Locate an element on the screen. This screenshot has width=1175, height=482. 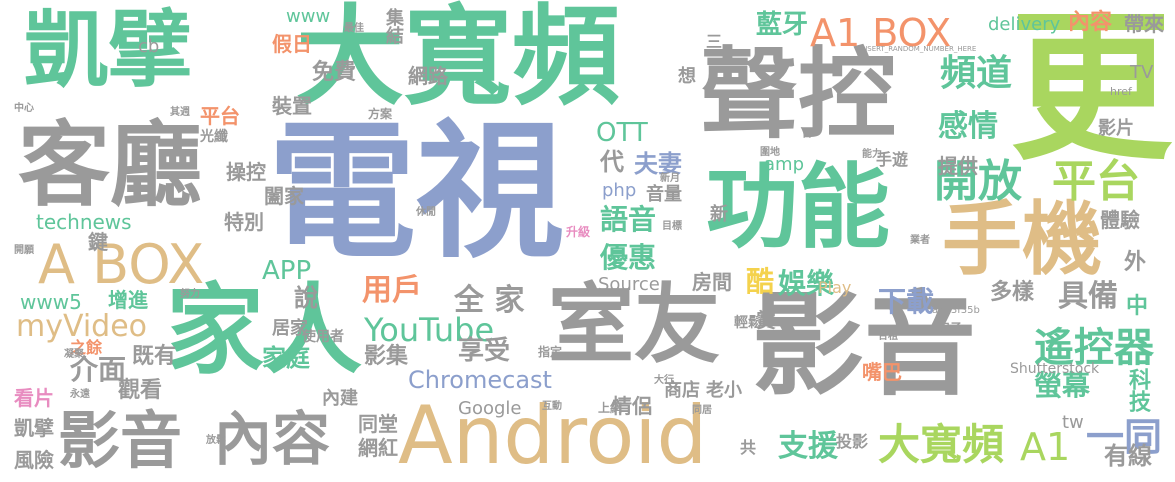
word-pingtai-lime: 平台 is located at coordinates (1096, 181).